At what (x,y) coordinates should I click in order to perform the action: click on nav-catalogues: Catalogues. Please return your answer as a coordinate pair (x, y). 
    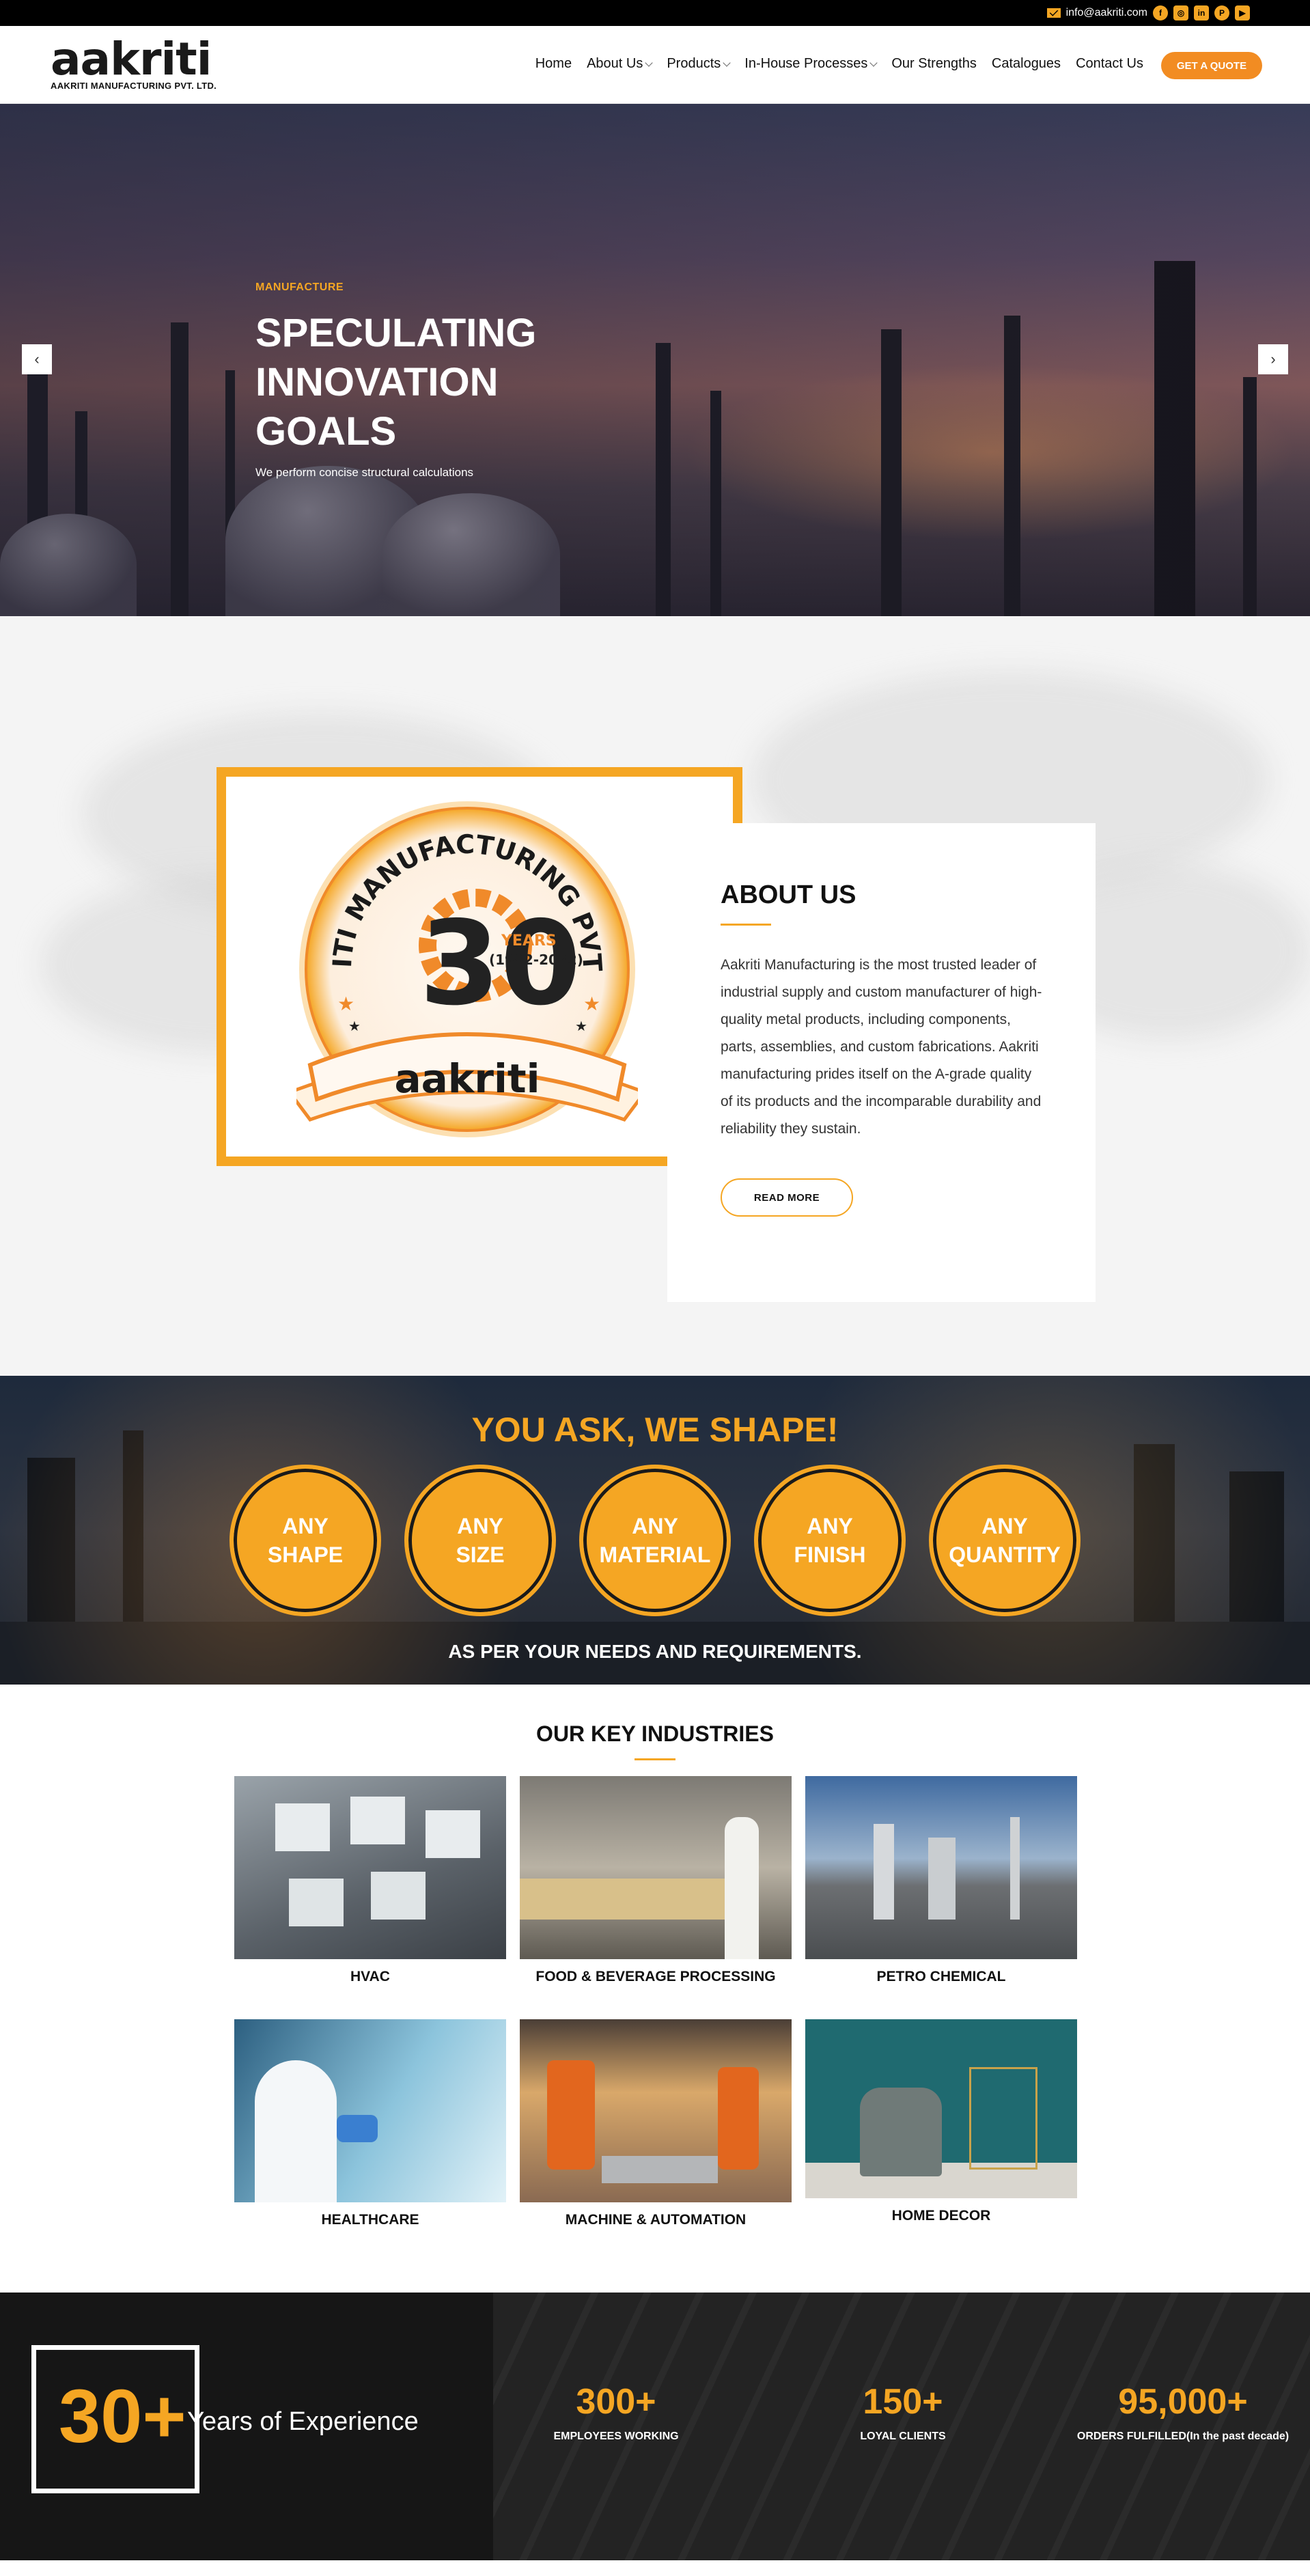
    Looking at the image, I should click on (1026, 64).